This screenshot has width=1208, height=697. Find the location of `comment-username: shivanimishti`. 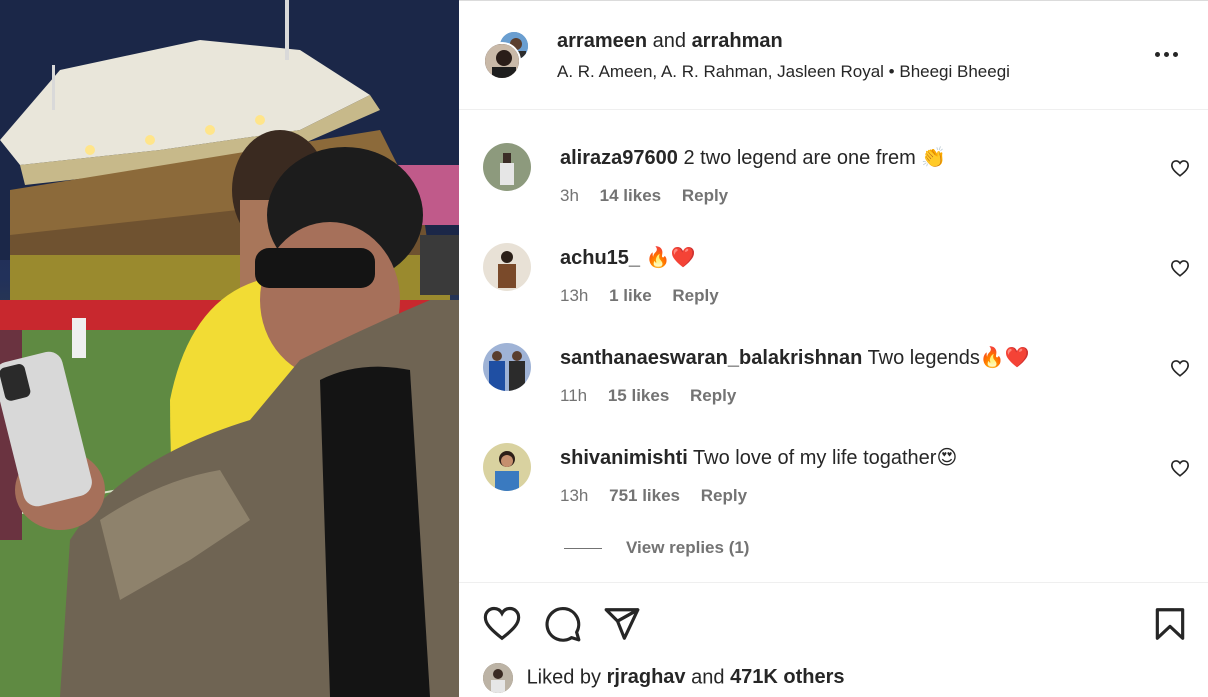

comment-username: shivanimishti is located at coordinates (624, 458).